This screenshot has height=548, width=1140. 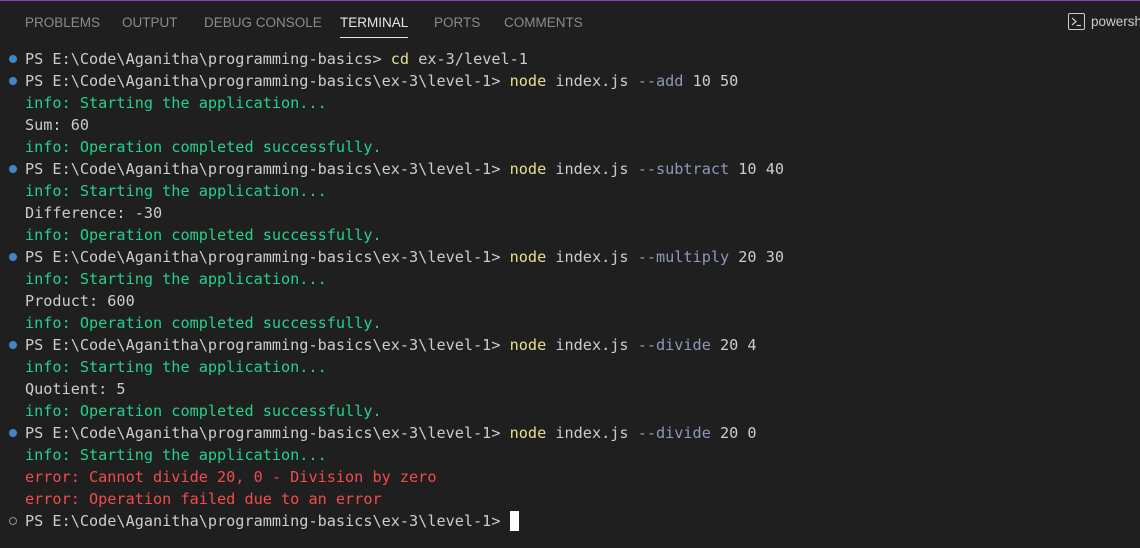 I want to click on command-values: 20 30, so click(x=761, y=257).